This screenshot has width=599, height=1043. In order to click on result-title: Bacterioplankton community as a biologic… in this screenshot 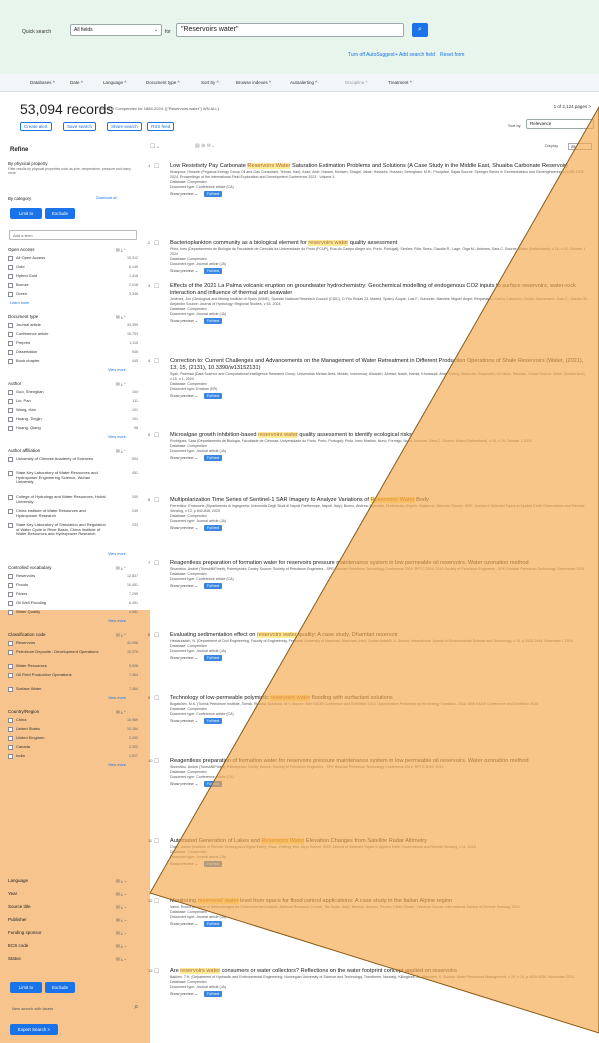, I will do `click(379, 243)`.